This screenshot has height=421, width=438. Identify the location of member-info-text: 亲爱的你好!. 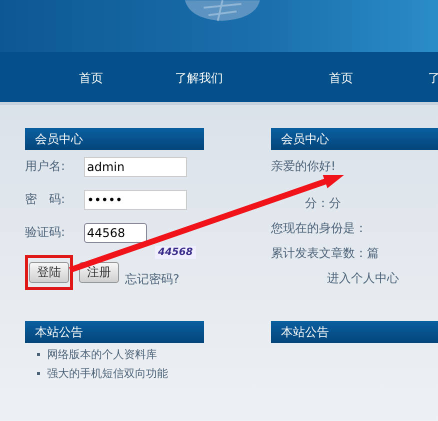
(303, 166).